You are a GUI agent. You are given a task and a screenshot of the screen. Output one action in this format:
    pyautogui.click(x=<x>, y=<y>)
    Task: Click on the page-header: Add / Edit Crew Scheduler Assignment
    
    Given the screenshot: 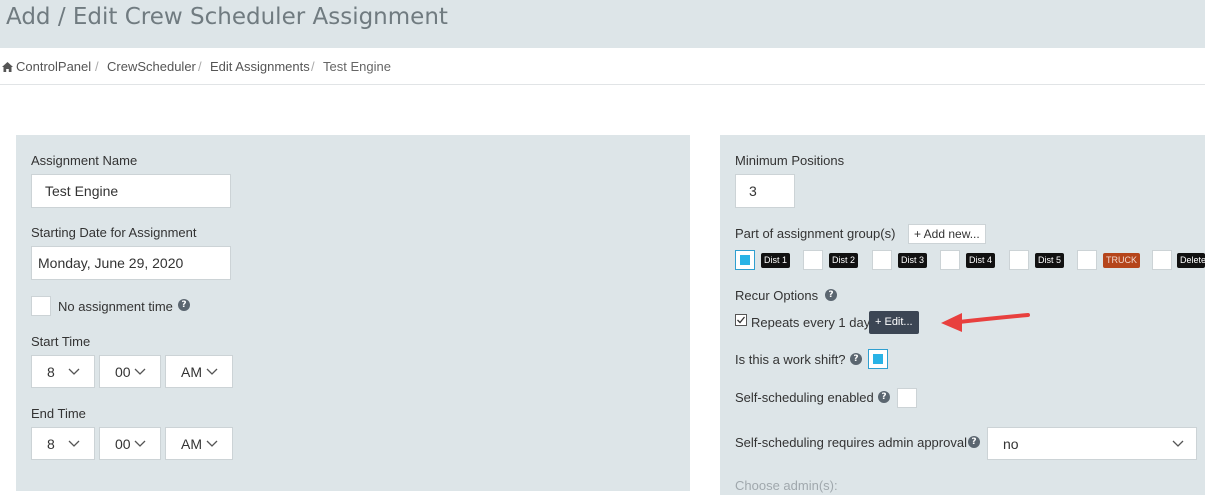 What is the action you would take?
    pyautogui.click(x=602, y=24)
    